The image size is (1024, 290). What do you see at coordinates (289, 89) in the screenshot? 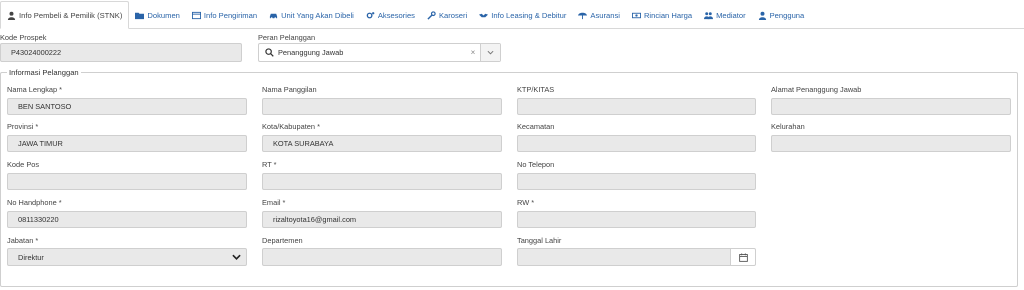
I see `nama-panggilan-label: Nama Panggilan` at bounding box center [289, 89].